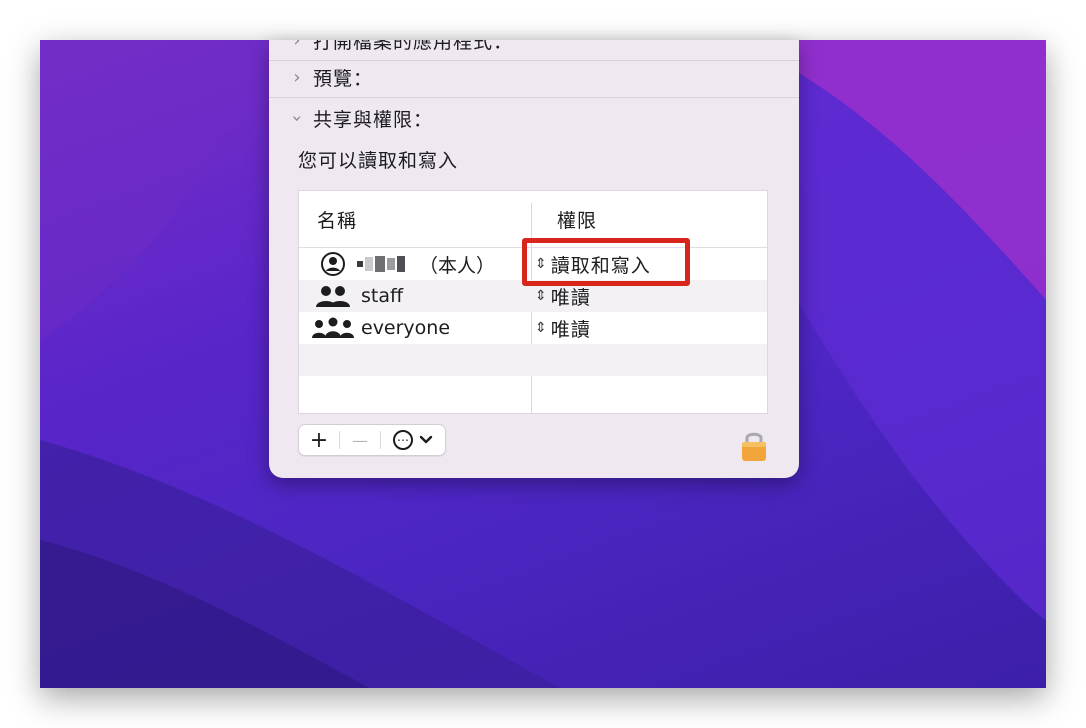 The image size is (1086, 728). What do you see at coordinates (333, 264) in the screenshot?
I see `person-circle-icon` at bounding box center [333, 264].